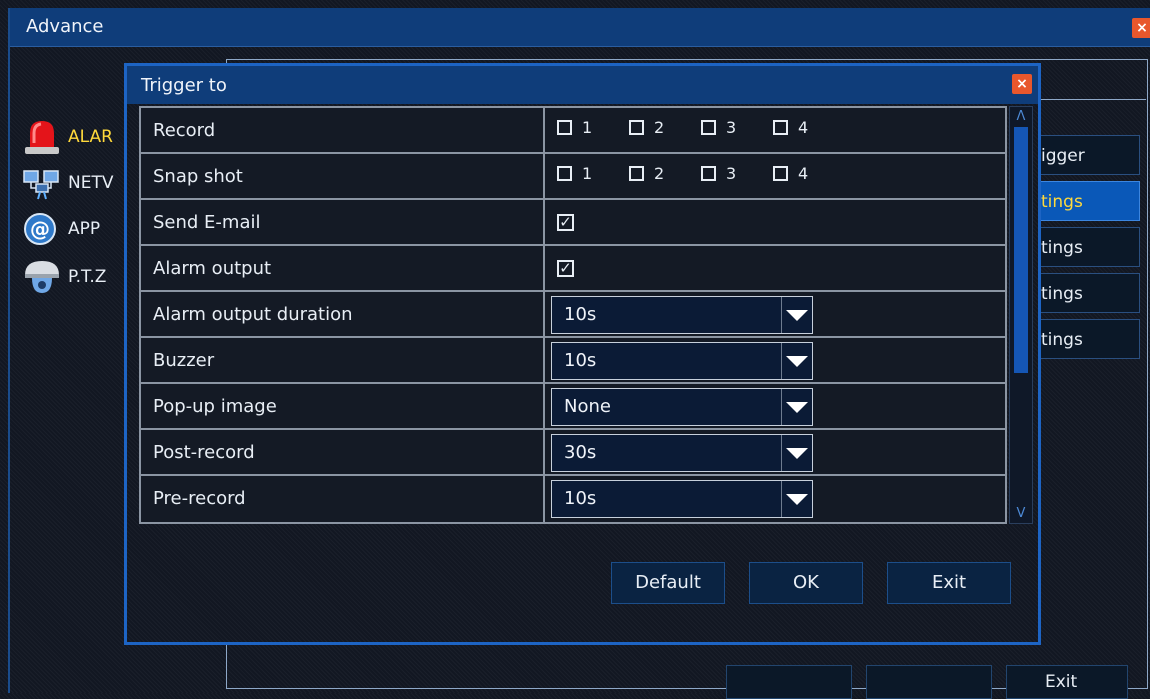  I want to click on dialog-close-button: ×, so click(1022, 84).